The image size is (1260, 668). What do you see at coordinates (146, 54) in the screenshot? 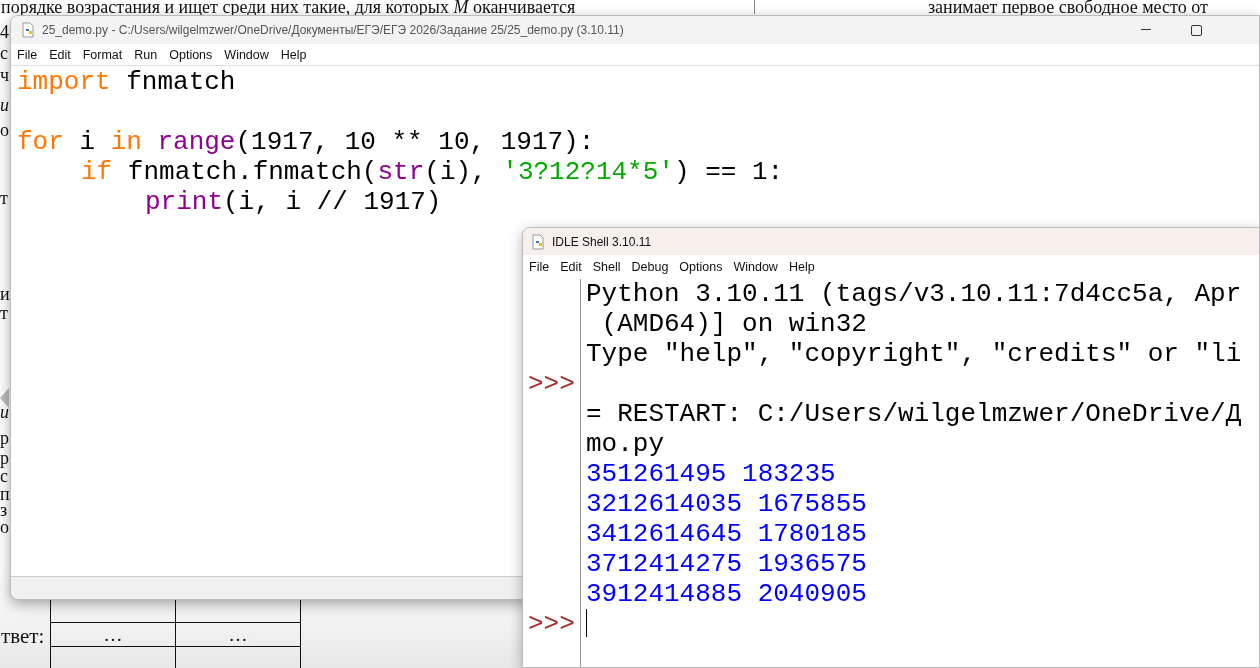
I see `menu-item: Run` at bounding box center [146, 54].